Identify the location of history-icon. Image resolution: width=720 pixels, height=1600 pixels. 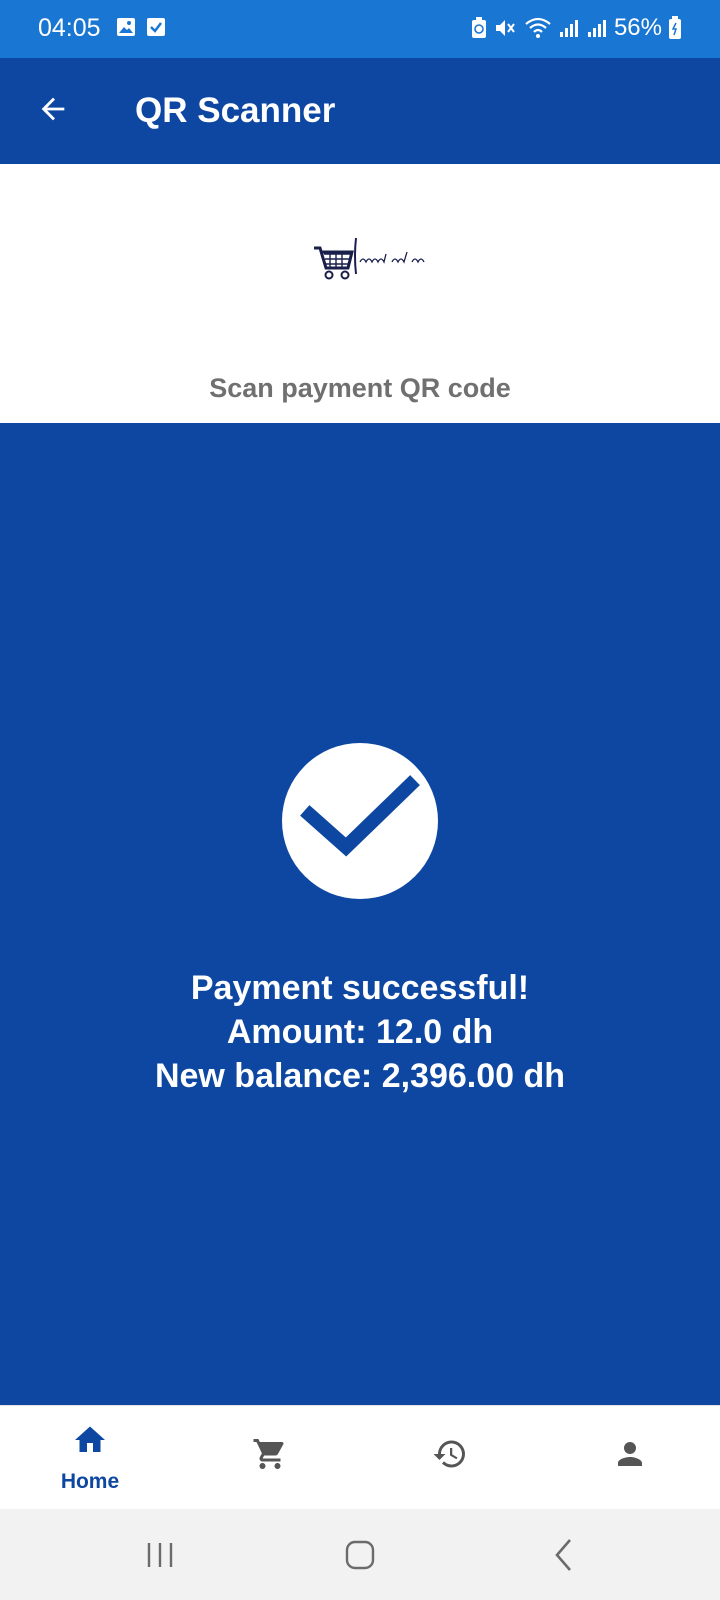
(449, 1454).